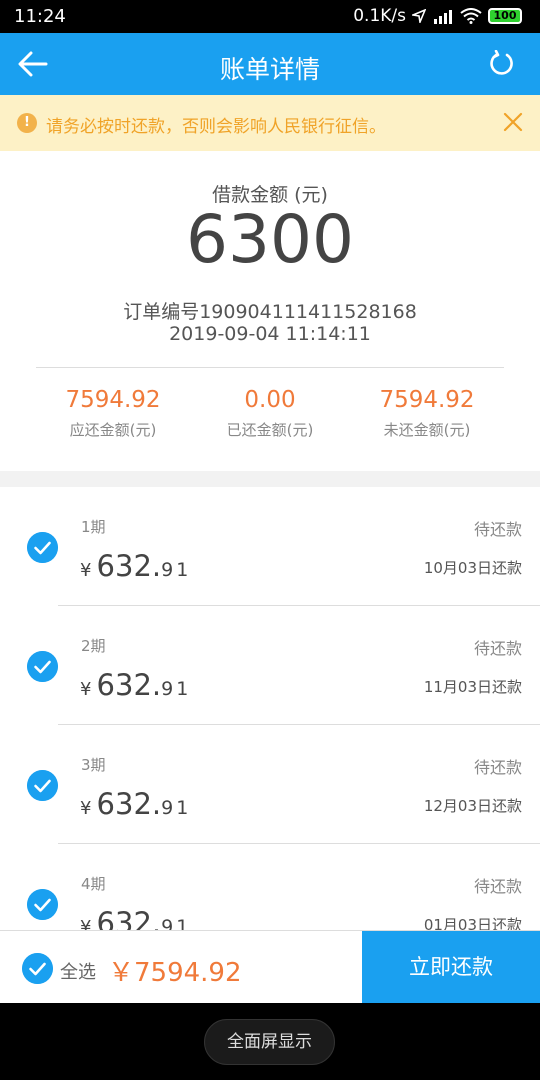 The height and width of the screenshot is (1080, 540). What do you see at coordinates (451, 967) in the screenshot?
I see `pay-now-button: 立即还款` at bounding box center [451, 967].